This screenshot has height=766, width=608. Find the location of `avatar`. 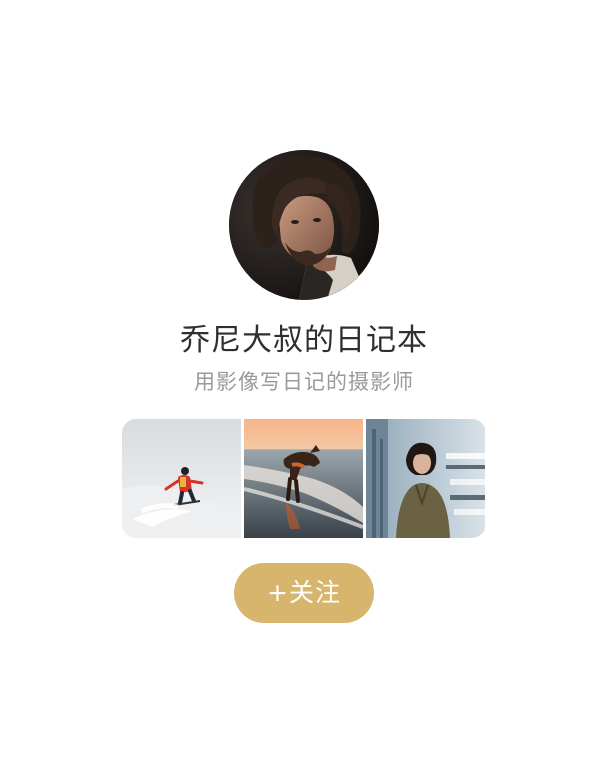

avatar is located at coordinates (304, 225).